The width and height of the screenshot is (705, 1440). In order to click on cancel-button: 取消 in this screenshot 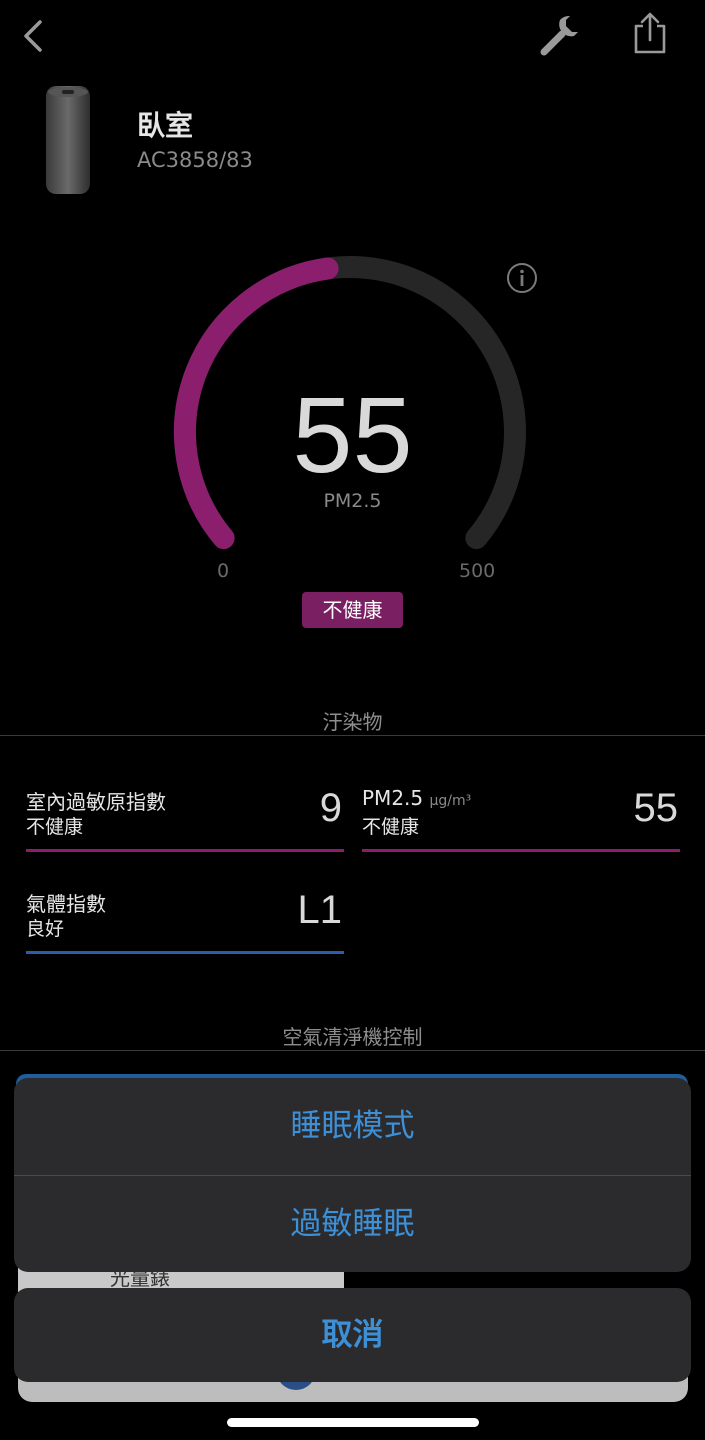, I will do `click(352, 1335)`.